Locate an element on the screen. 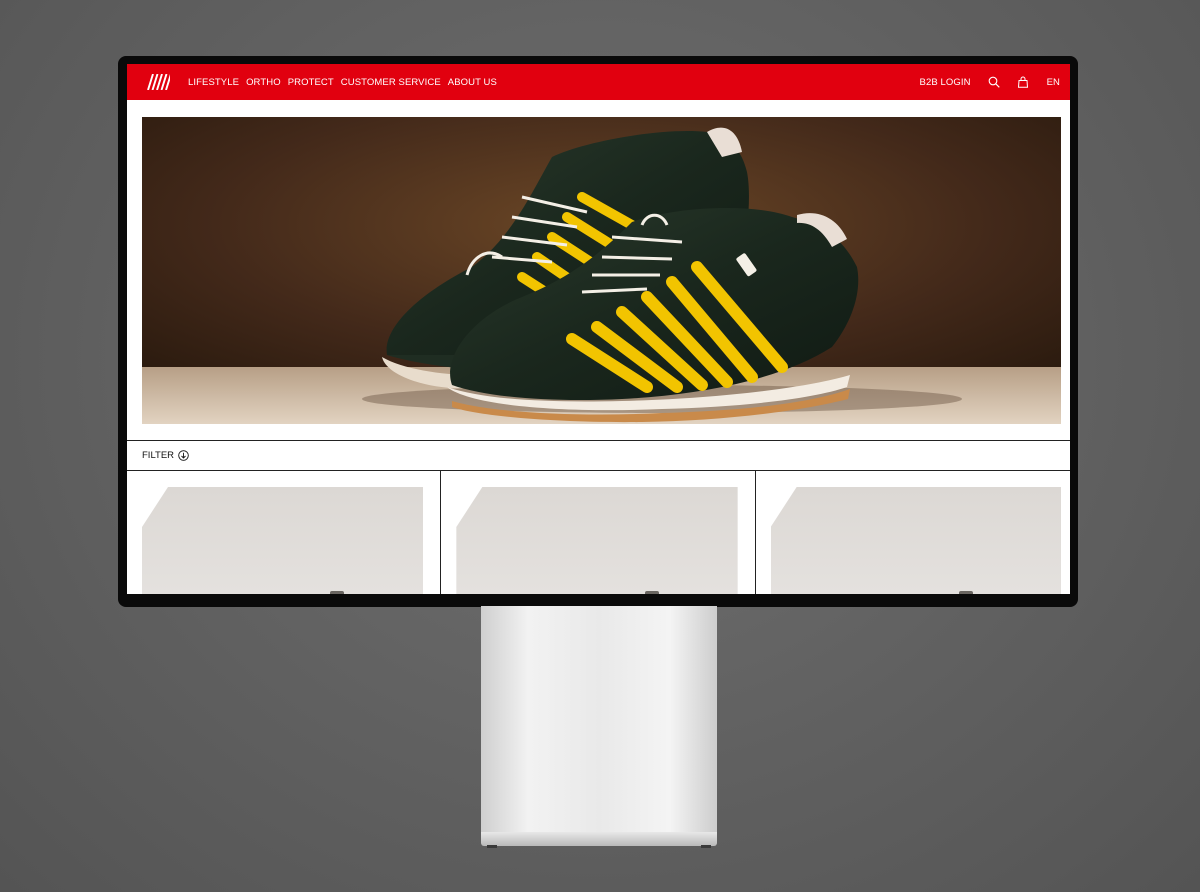 The image size is (1200, 892). search-icon is located at coordinates (994, 82).